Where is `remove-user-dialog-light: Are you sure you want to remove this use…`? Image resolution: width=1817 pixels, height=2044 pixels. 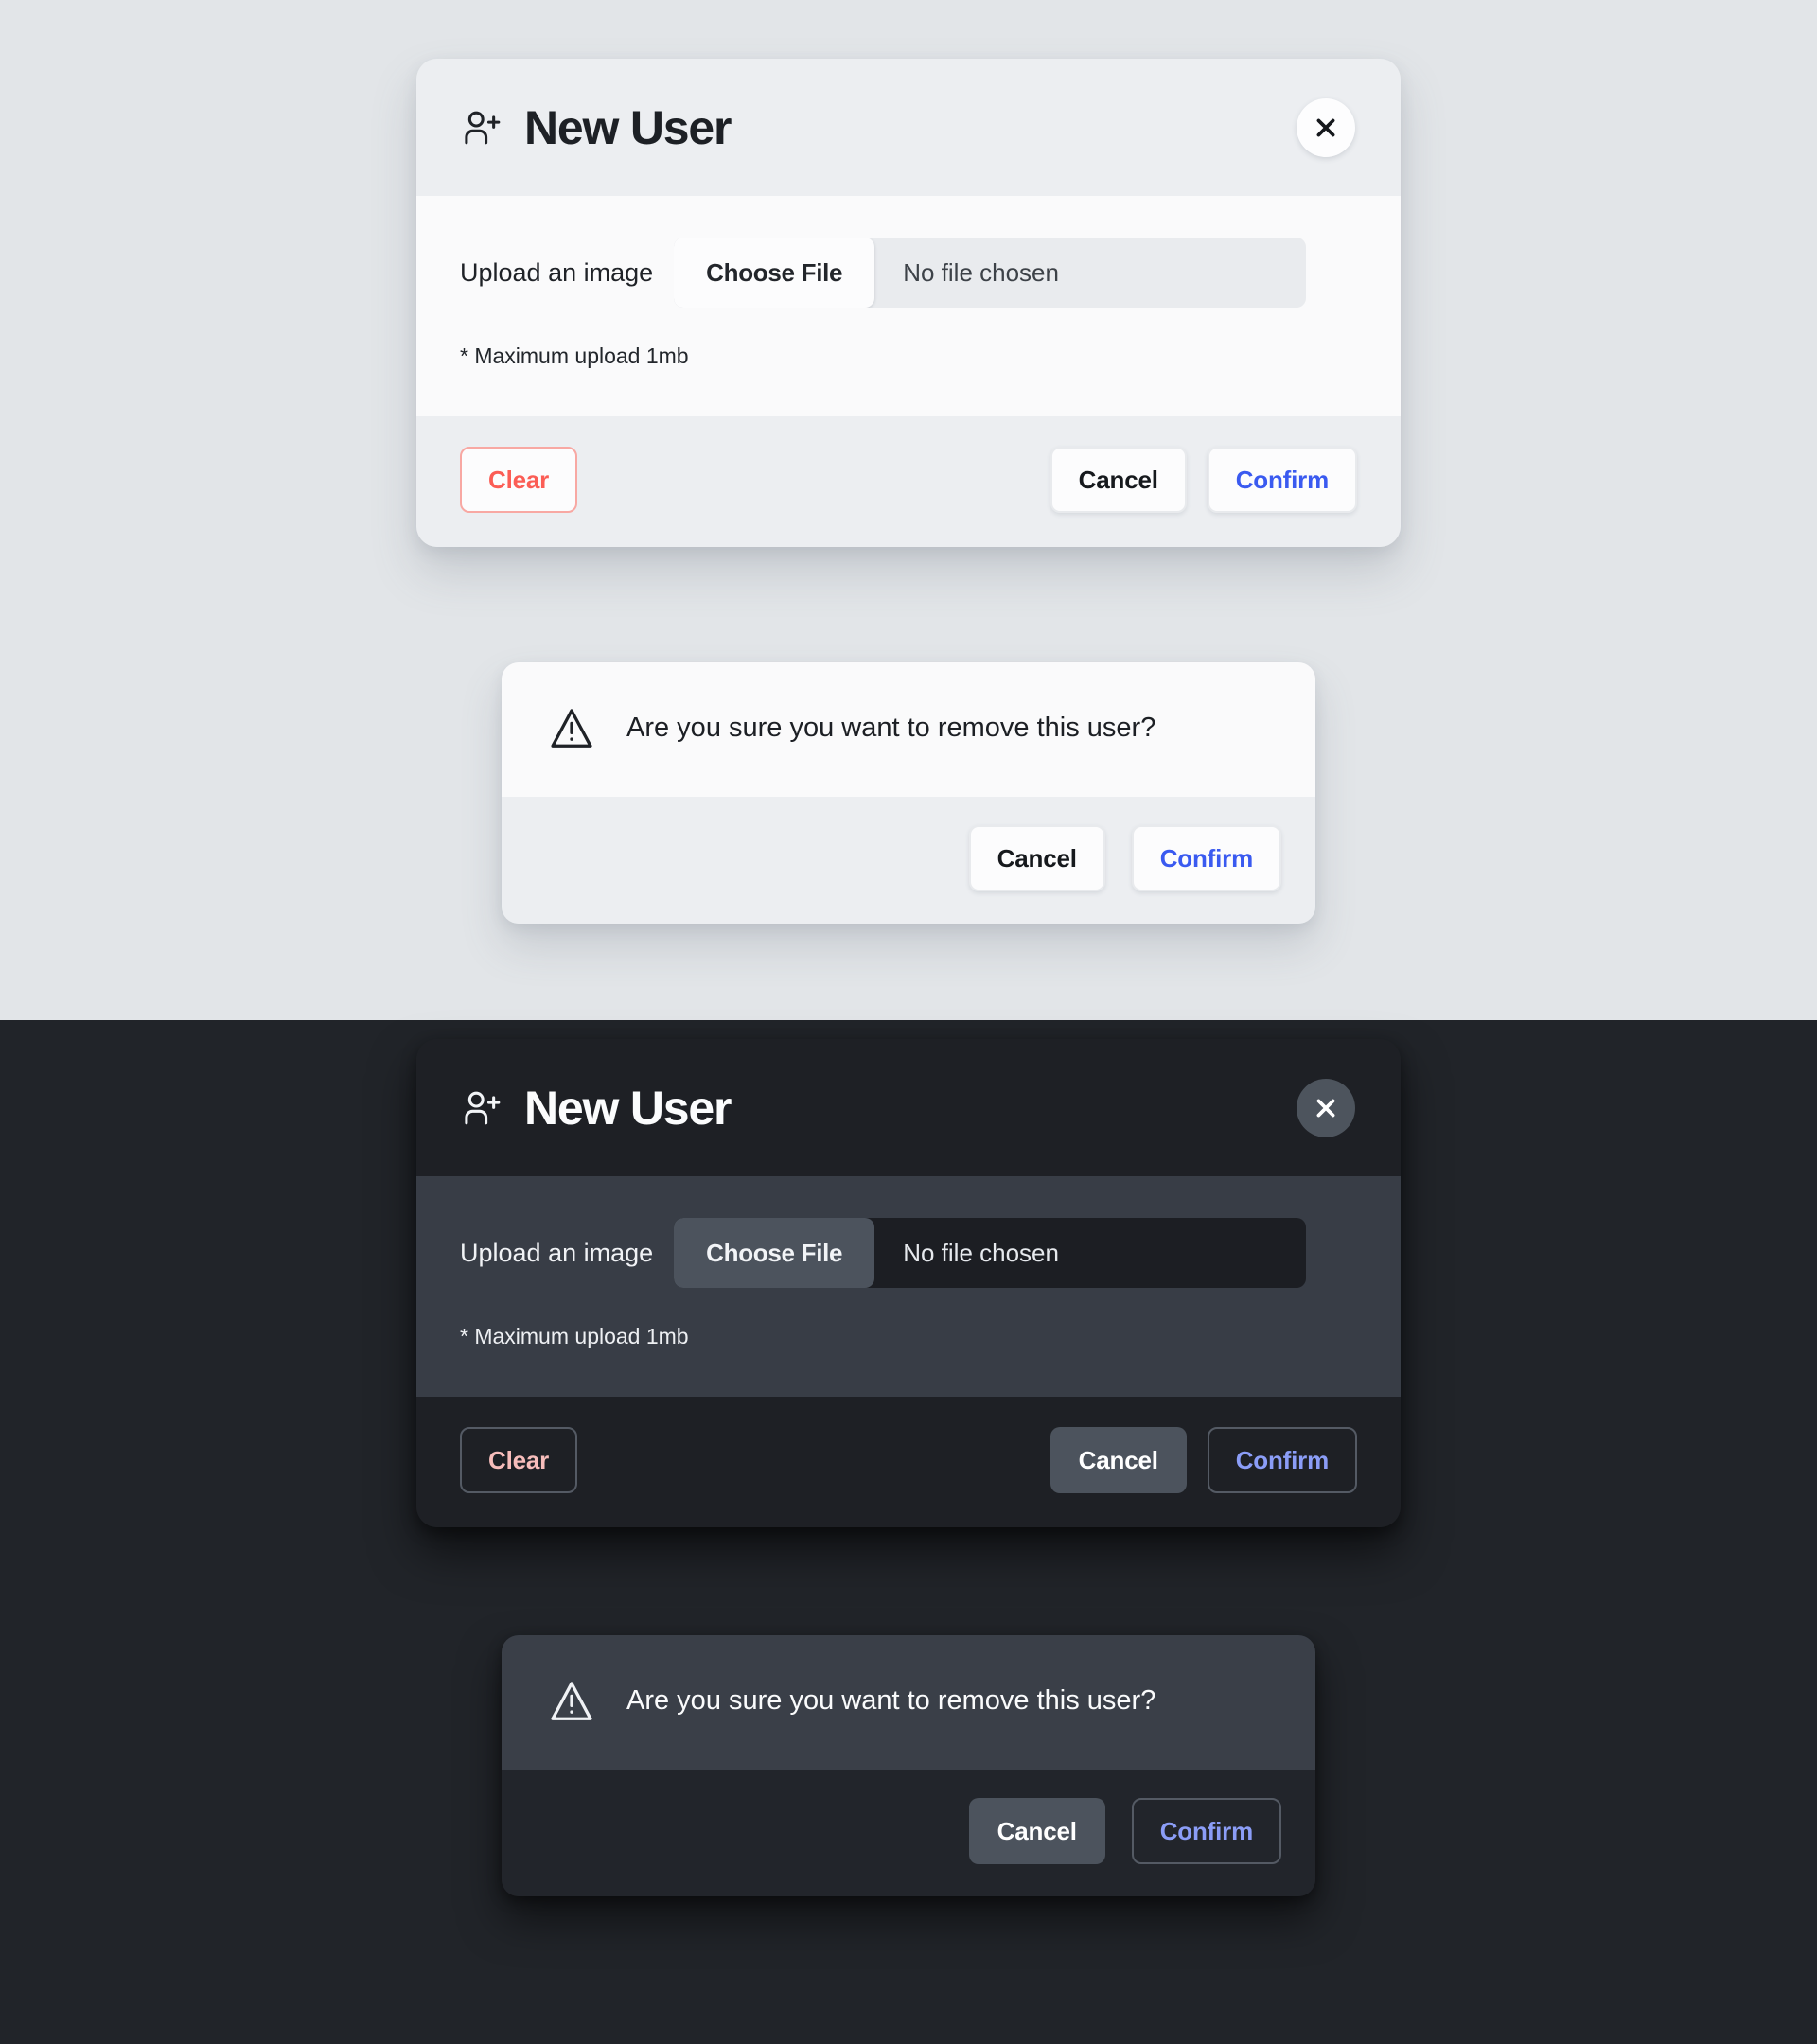
remove-user-dialog-light: Are you sure you want to remove this use… is located at coordinates (908, 793).